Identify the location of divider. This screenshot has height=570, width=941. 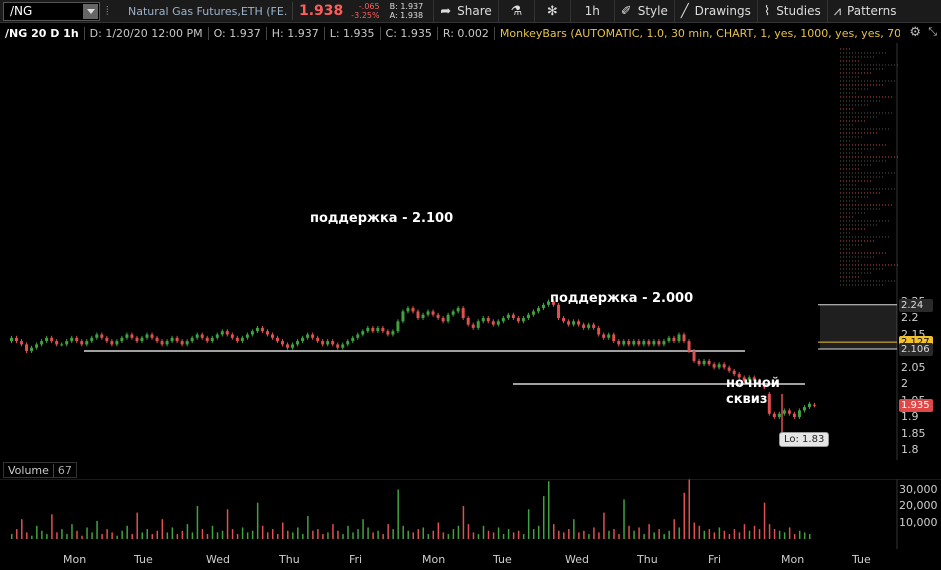
(292, 11).